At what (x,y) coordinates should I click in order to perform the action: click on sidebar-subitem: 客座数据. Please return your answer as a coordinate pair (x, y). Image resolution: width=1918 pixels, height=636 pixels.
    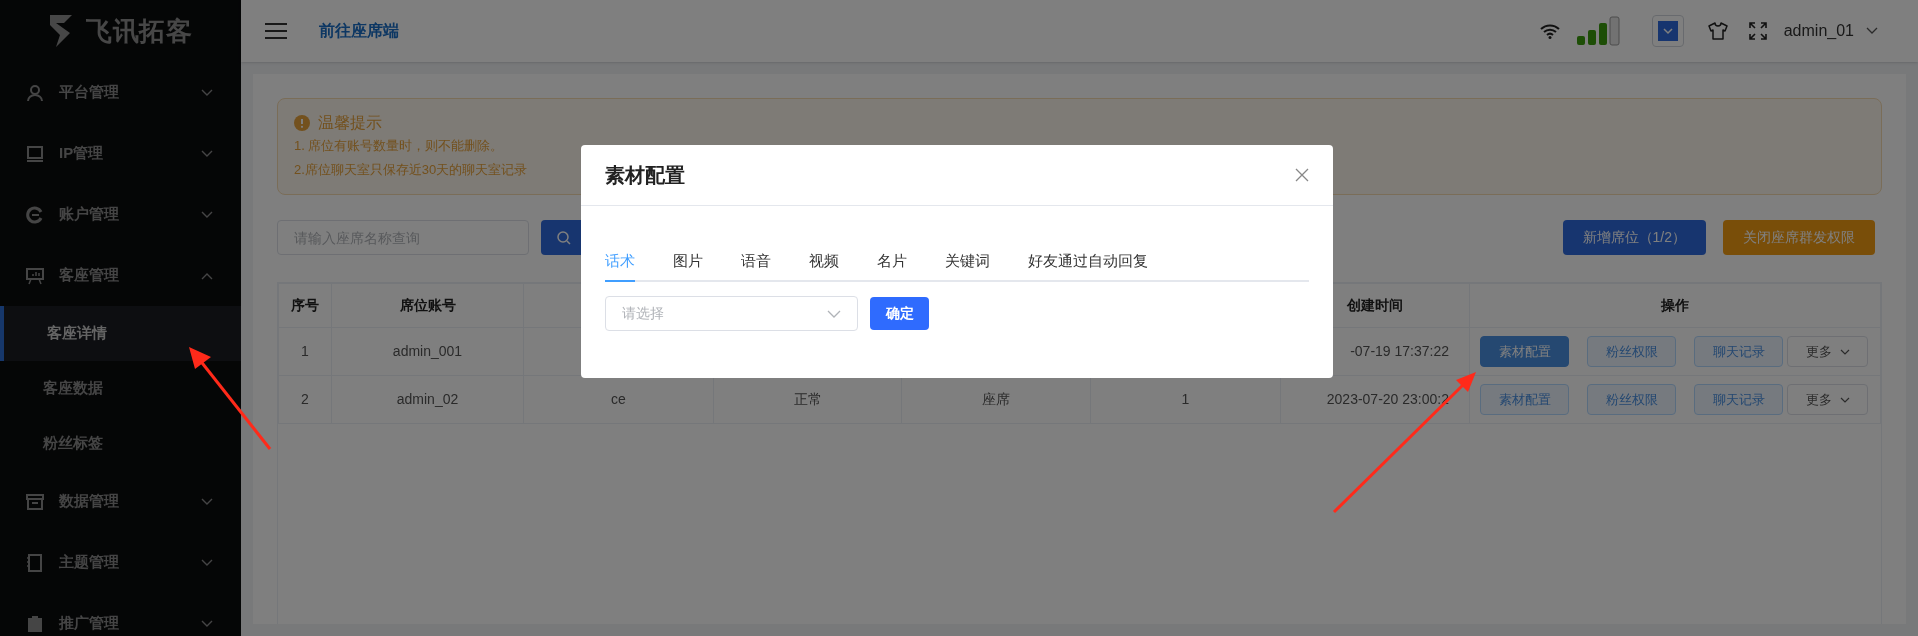
    Looking at the image, I should click on (120, 388).